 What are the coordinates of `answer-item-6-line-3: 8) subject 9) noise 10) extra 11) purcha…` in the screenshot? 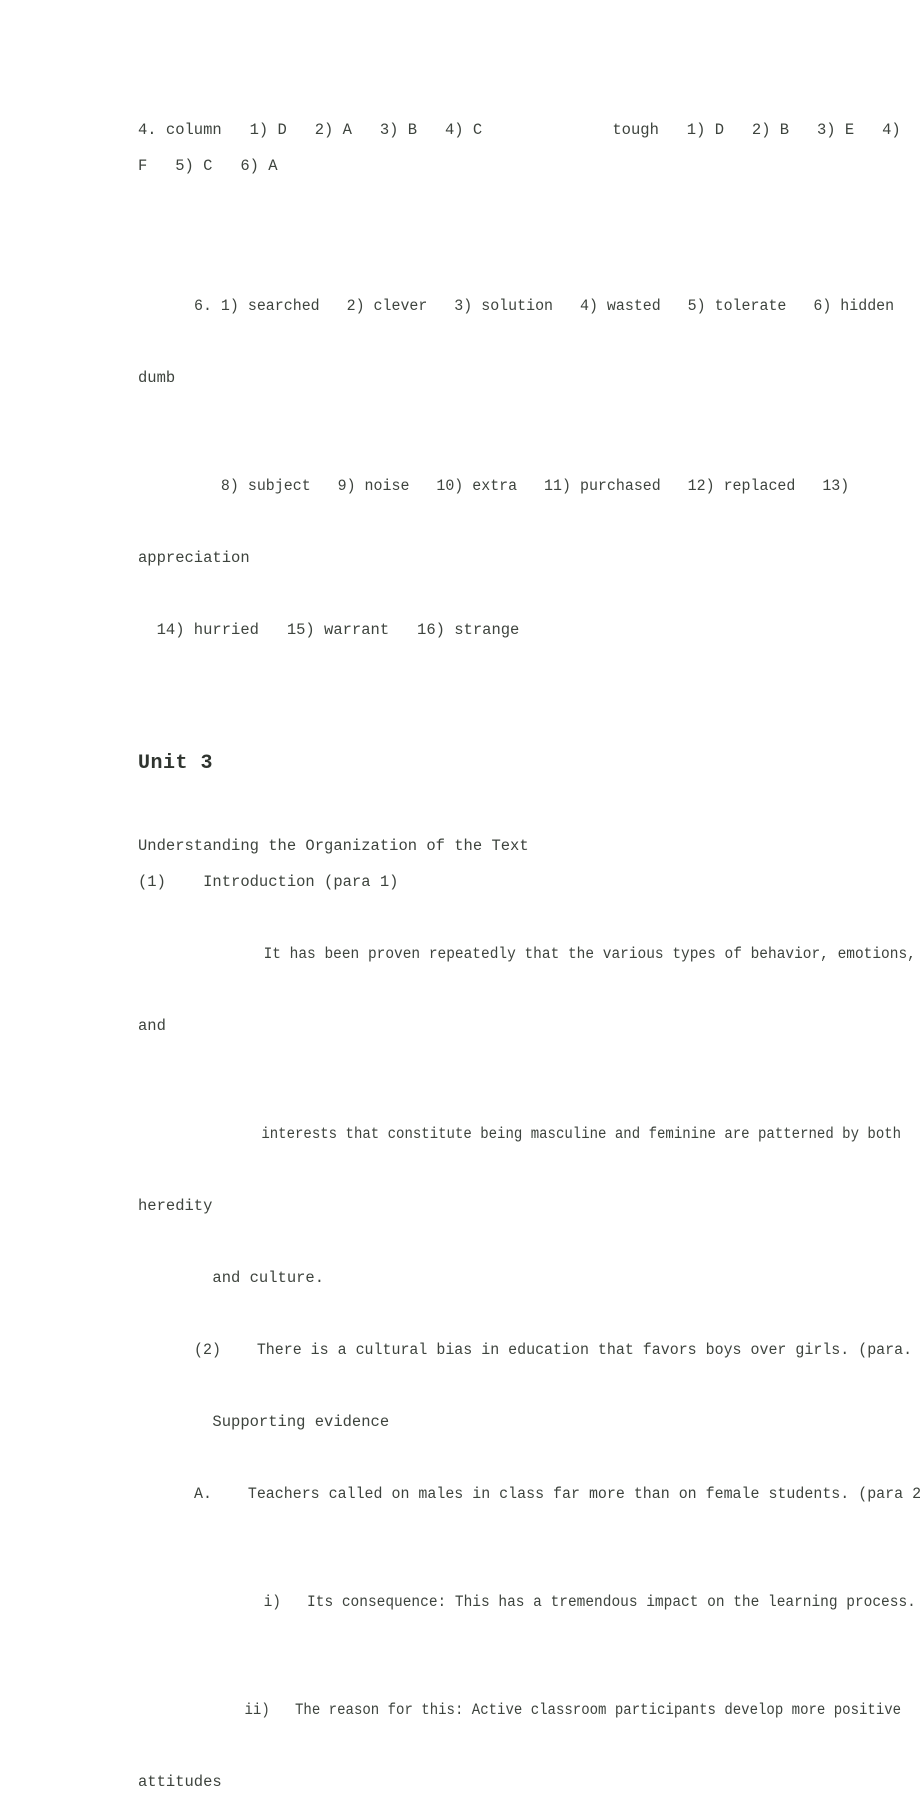 It's located at (493, 486).